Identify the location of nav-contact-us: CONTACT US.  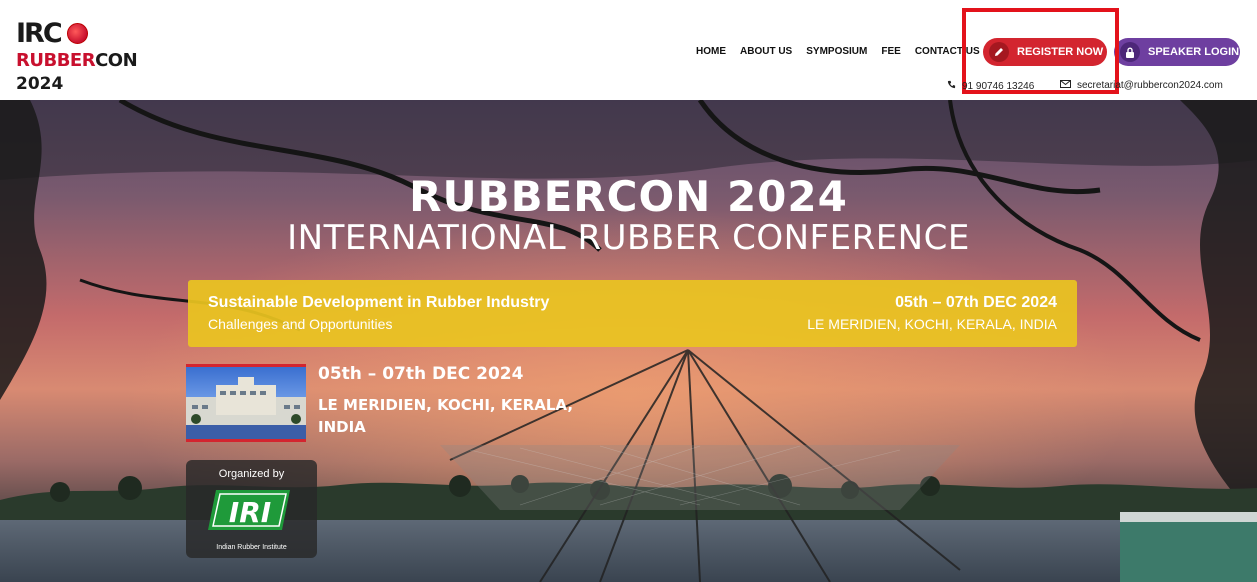
(947, 51).